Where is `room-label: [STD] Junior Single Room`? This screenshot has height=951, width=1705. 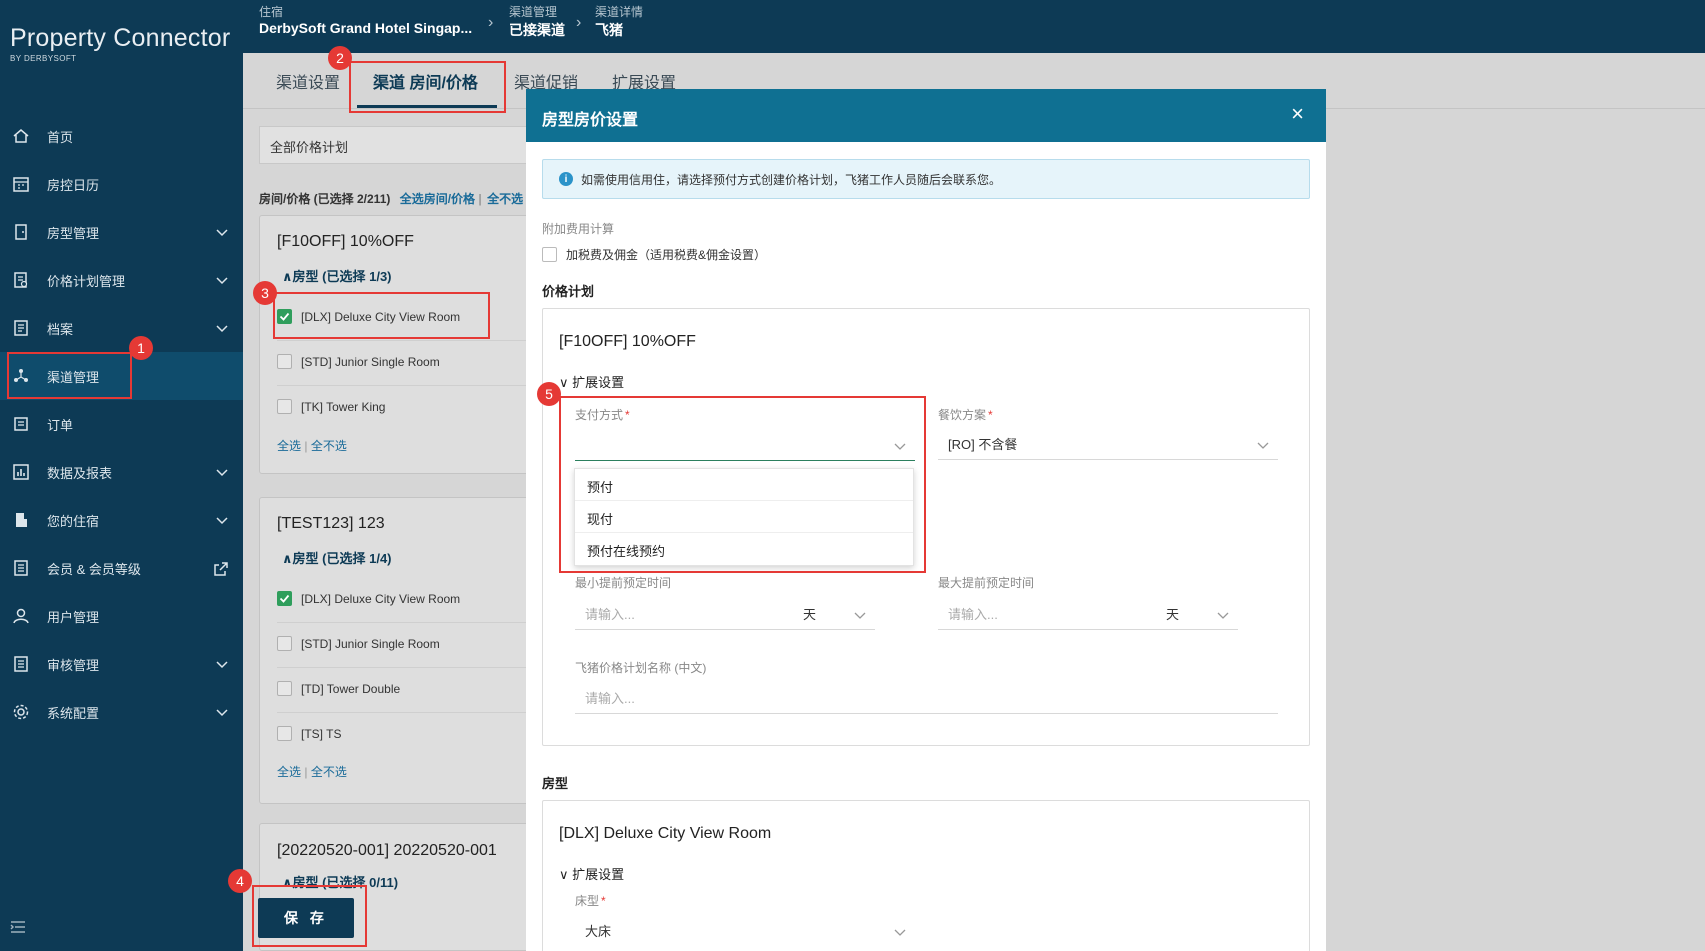 room-label: [STD] Junior Single Room is located at coordinates (370, 643).